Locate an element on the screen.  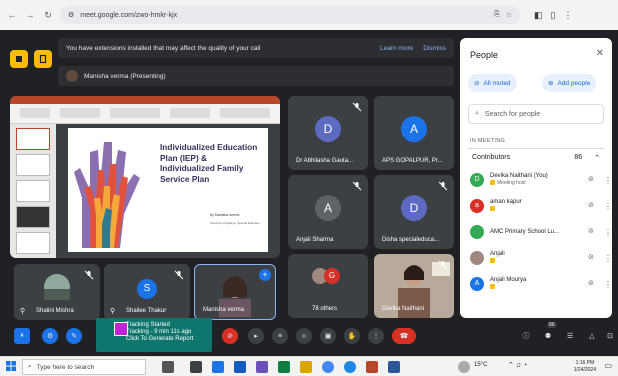
learn-more-link: Learn more is located at coordinates (396, 48).